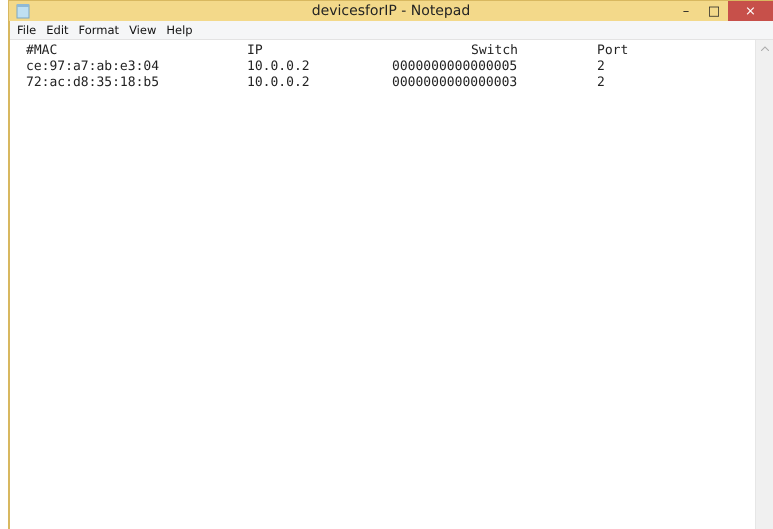  What do you see at coordinates (99, 30) in the screenshot?
I see `menu-item: Format` at bounding box center [99, 30].